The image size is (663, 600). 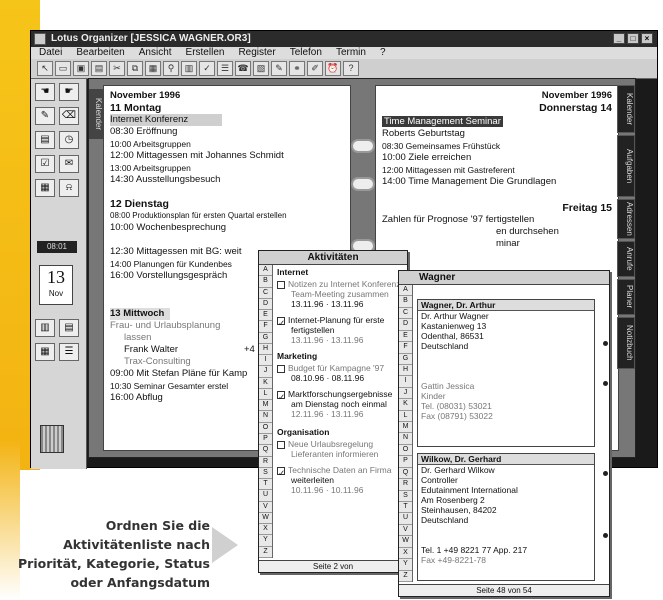 What do you see at coordinates (265, 552) in the screenshot?
I see `alpha-tab: Z` at bounding box center [265, 552].